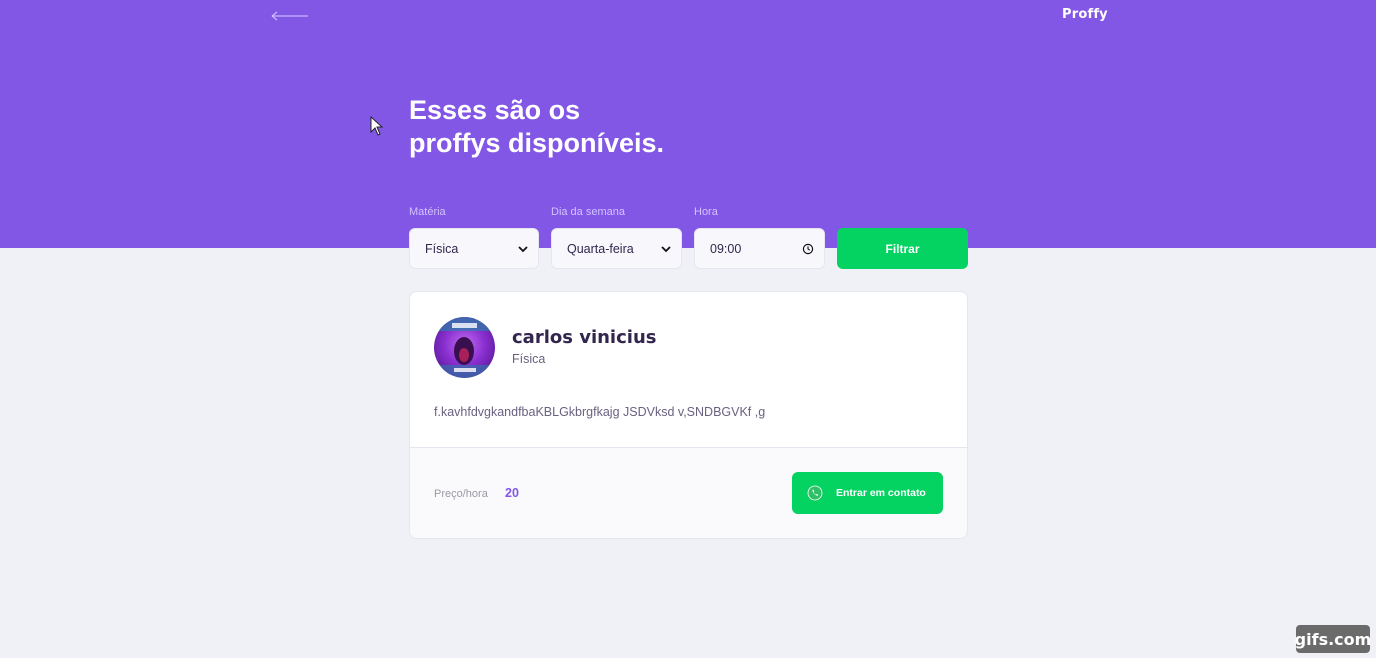 Image resolution: width=1376 pixels, height=658 pixels. Describe the element at coordinates (808, 249) in the screenshot. I see `clock-icon` at that location.